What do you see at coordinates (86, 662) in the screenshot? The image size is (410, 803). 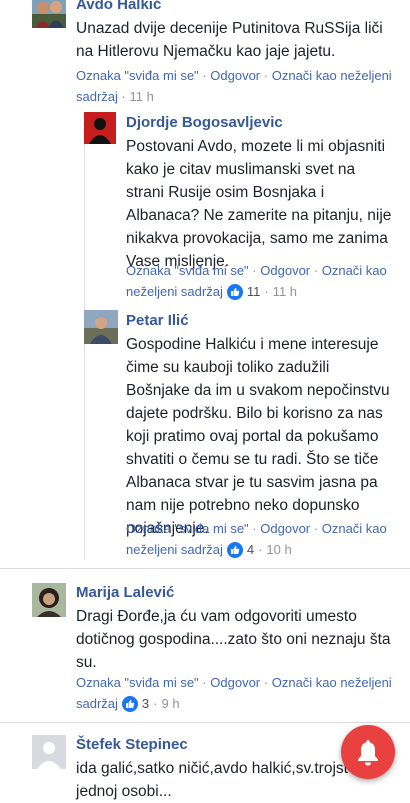 I see `comment-line: su.` at bounding box center [86, 662].